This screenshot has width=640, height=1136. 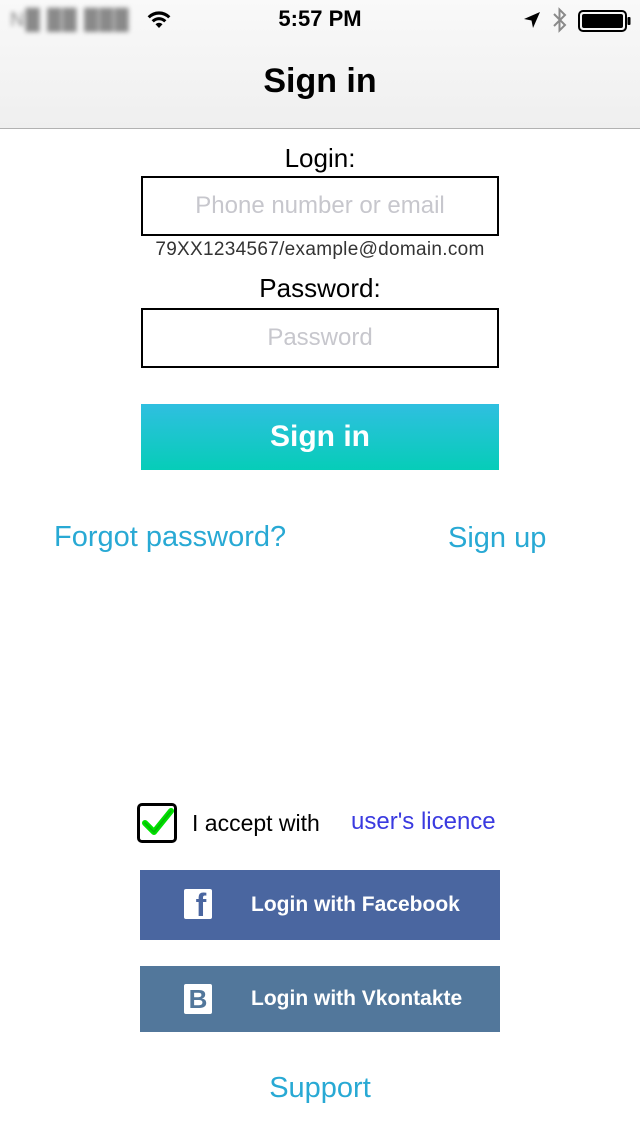 What do you see at coordinates (201, 904) in the screenshot?
I see `facebook-icon-glyph: f` at bounding box center [201, 904].